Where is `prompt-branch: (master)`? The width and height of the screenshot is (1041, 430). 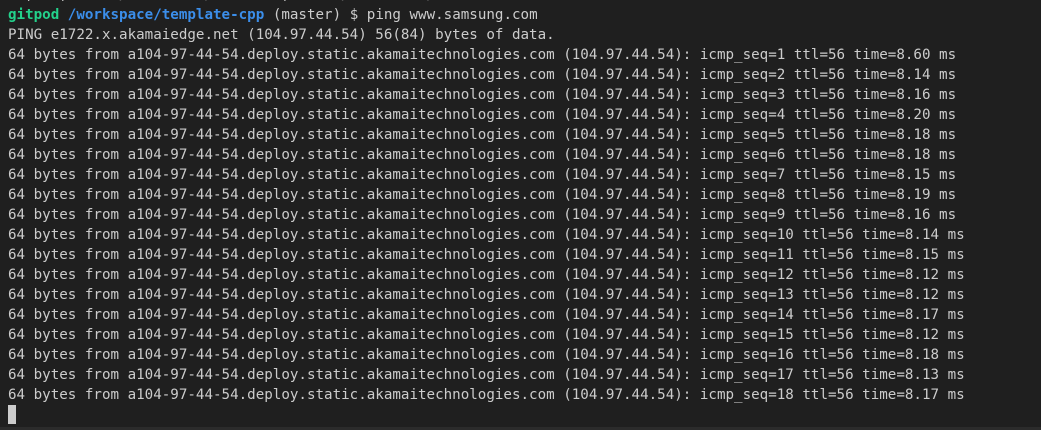
prompt-branch: (master) is located at coordinates (307, 15).